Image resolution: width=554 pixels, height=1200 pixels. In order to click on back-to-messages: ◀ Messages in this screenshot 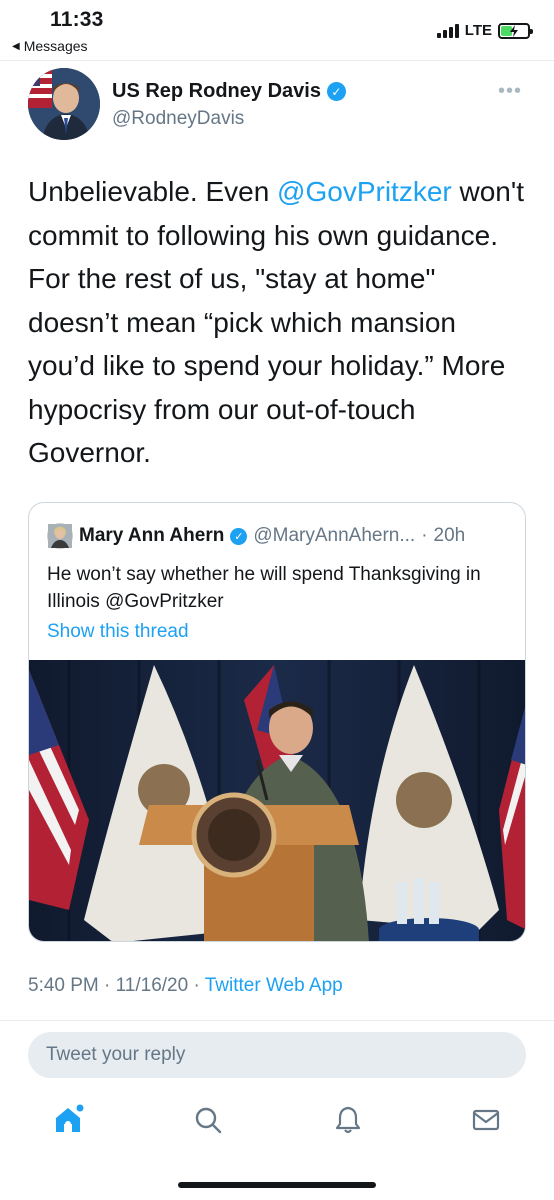, I will do `click(50, 46)`.